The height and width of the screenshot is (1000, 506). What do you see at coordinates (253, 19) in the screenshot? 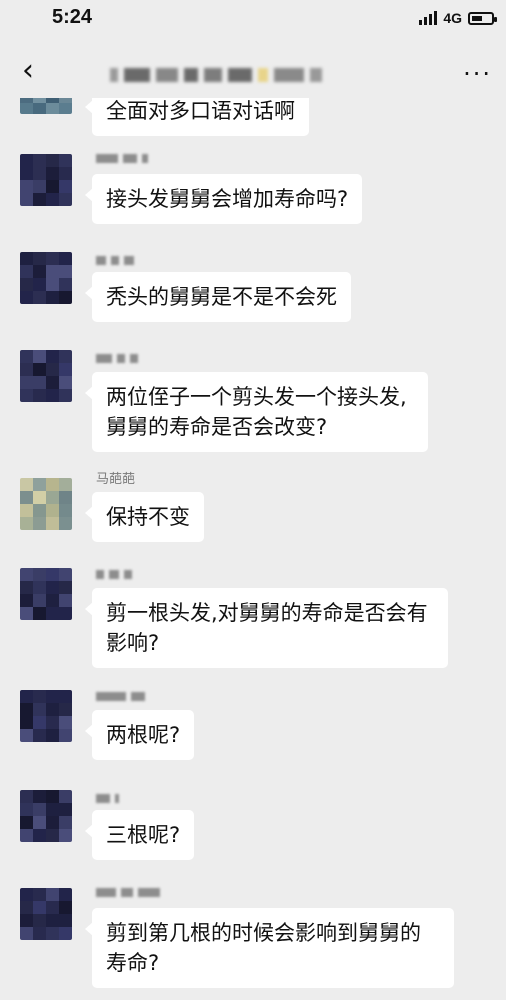
I see `status-bar: 5:24 4G` at bounding box center [253, 19].